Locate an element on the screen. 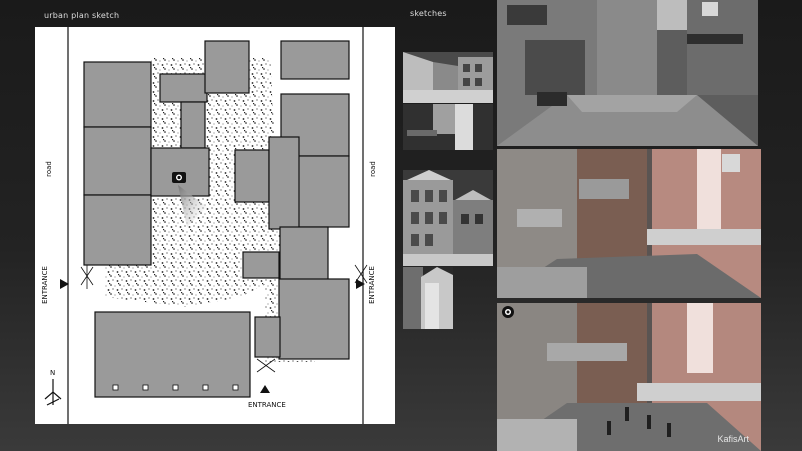 The width and height of the screenshot is (802, 451). render-street-view: KafisArt is located at coordinates (629, 377).